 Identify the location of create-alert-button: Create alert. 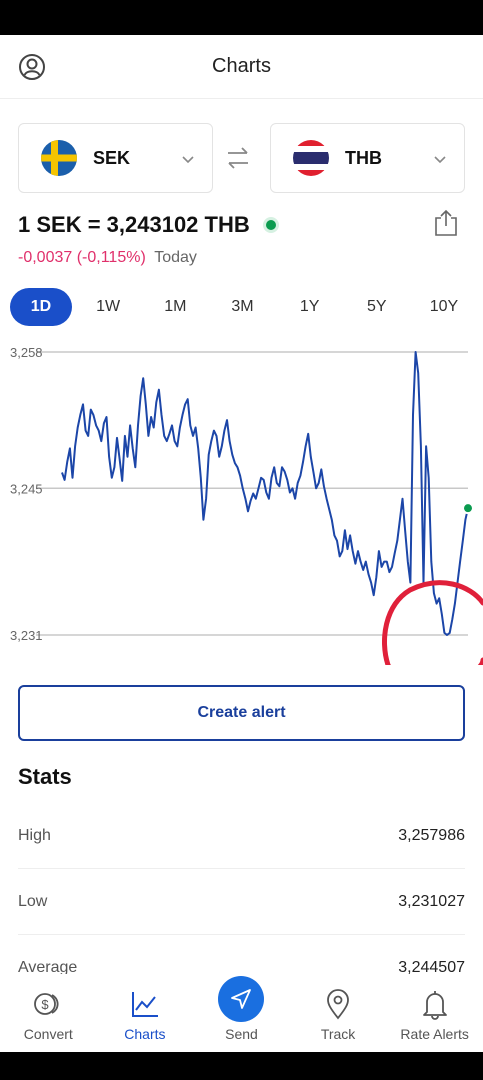
(241, 713).